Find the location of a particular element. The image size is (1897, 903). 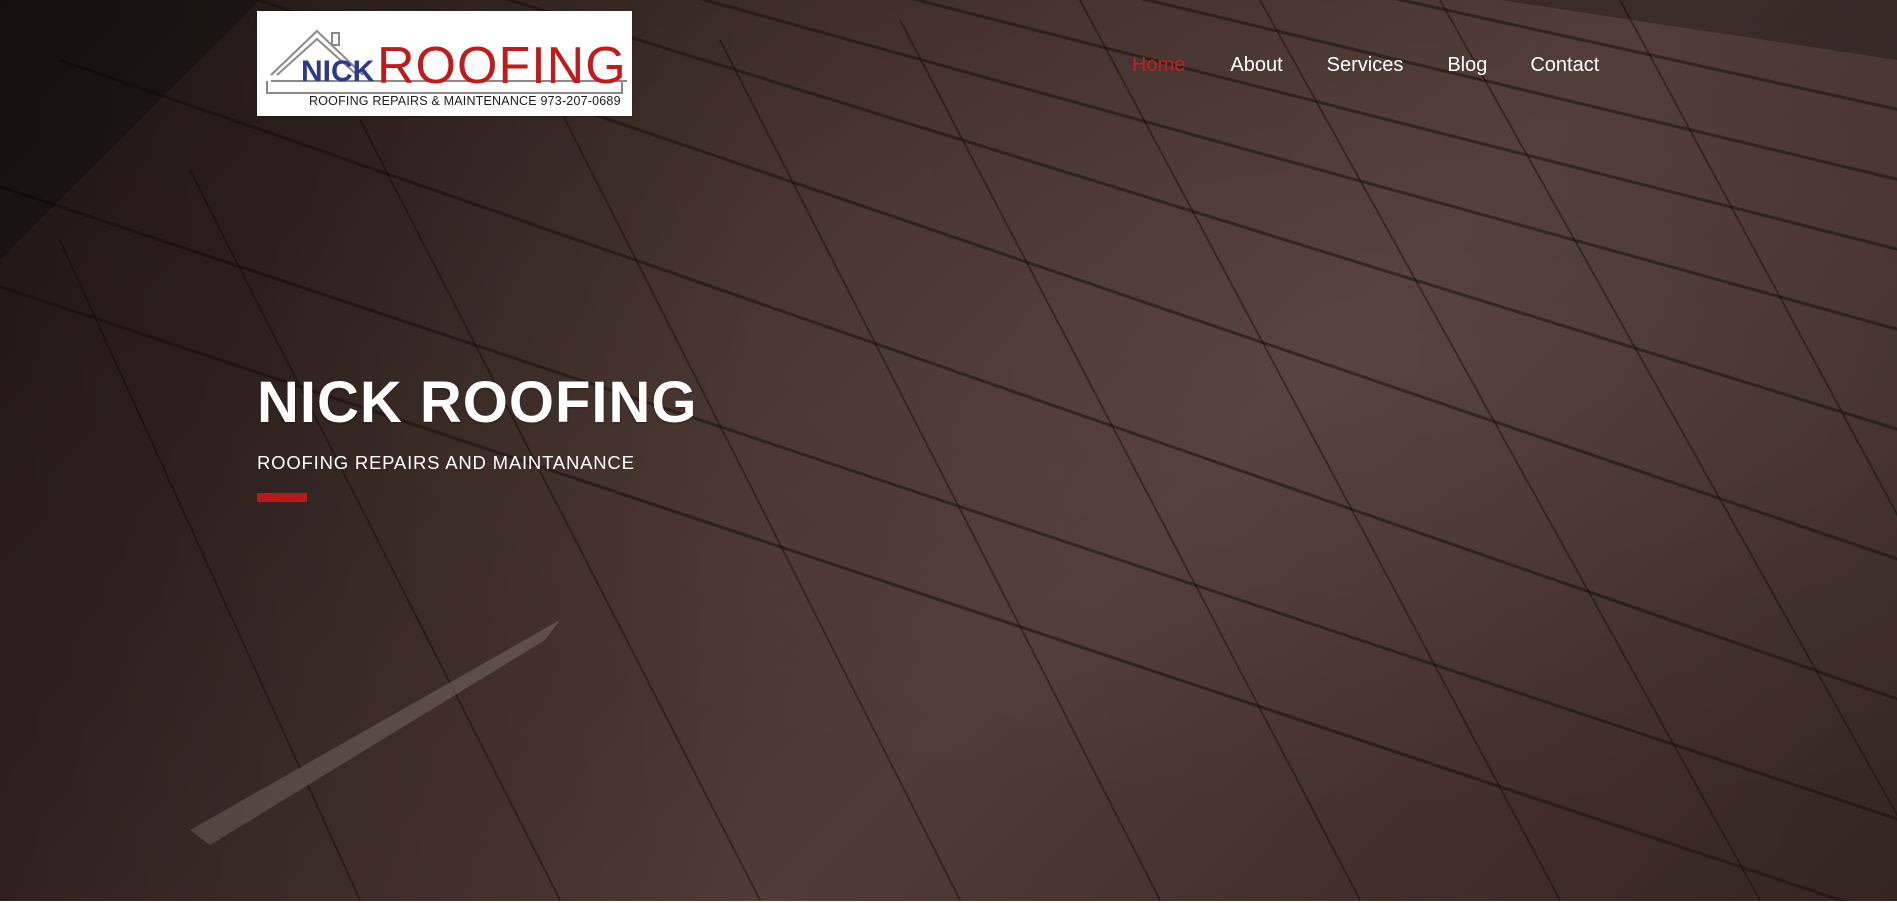

nav-link-about: About is located at coordinates (1256, 65).